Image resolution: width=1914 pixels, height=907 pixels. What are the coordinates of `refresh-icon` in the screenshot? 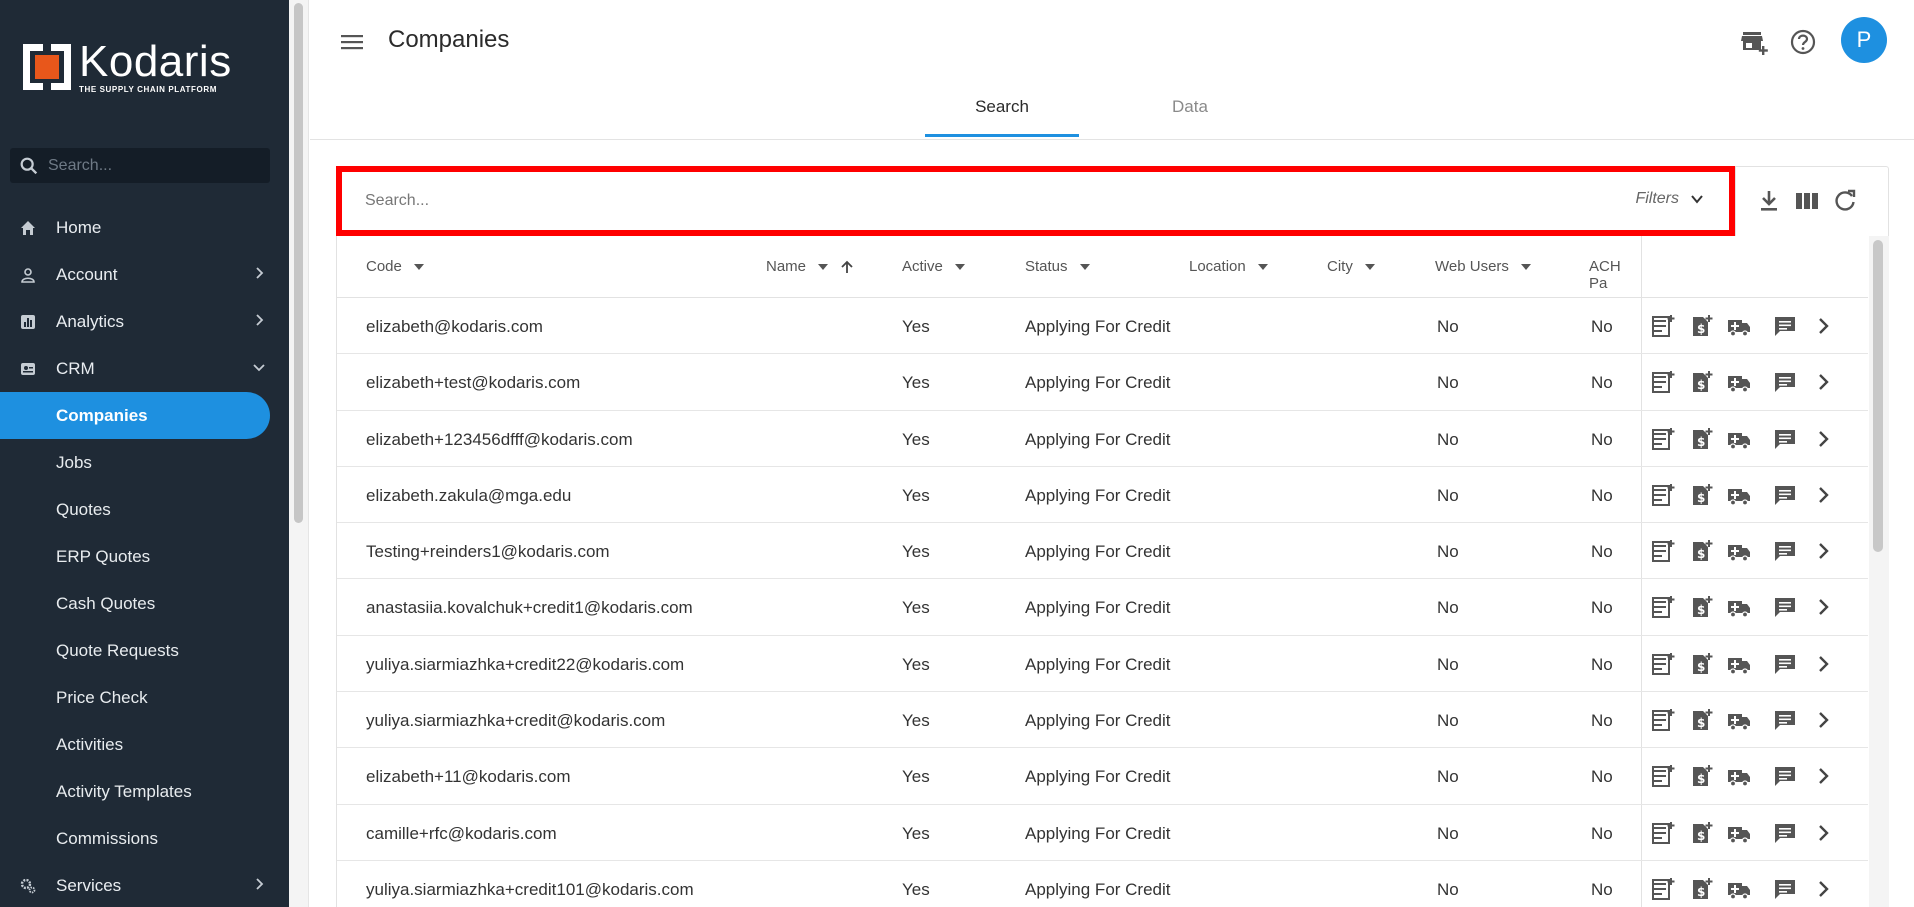 It's located at (1845, 201).